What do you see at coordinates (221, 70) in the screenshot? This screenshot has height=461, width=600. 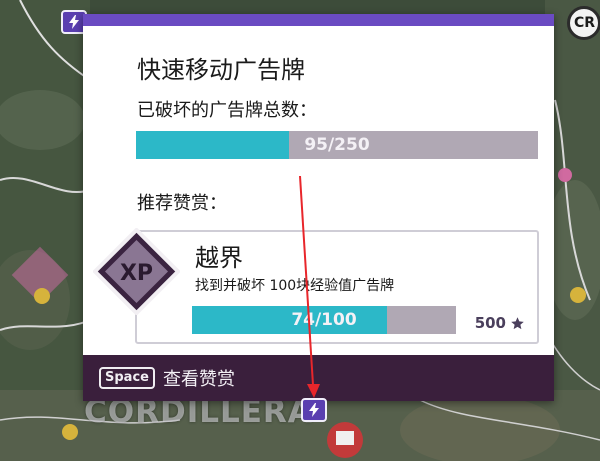 I see `panel-title: 快速移动广告牌` at bounding box center [221, 70].